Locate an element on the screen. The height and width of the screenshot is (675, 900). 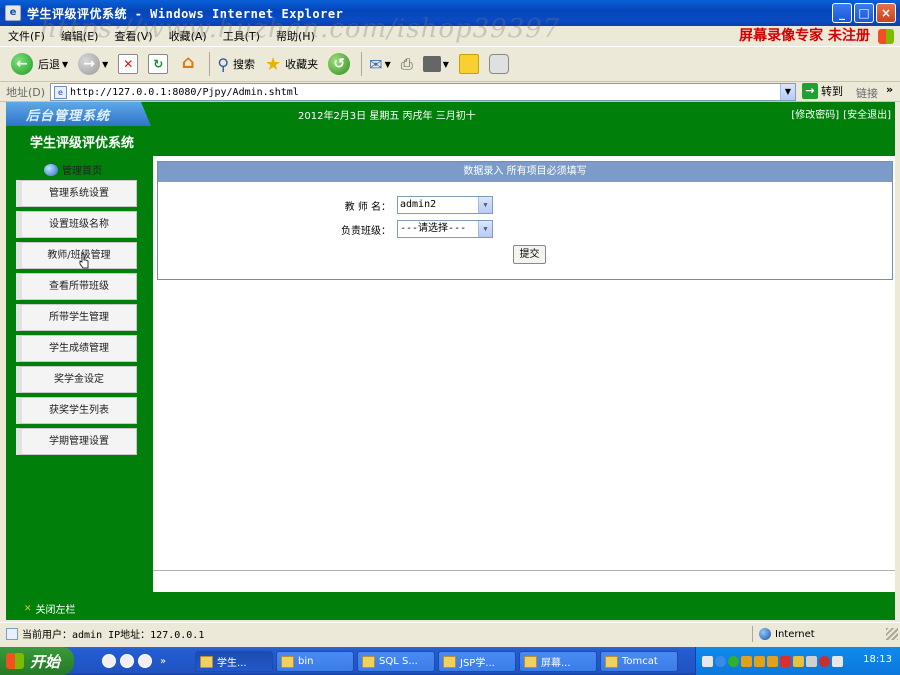
sidebar-item-view-classes: 查看所带班级 is located at coordinates (76, 286).